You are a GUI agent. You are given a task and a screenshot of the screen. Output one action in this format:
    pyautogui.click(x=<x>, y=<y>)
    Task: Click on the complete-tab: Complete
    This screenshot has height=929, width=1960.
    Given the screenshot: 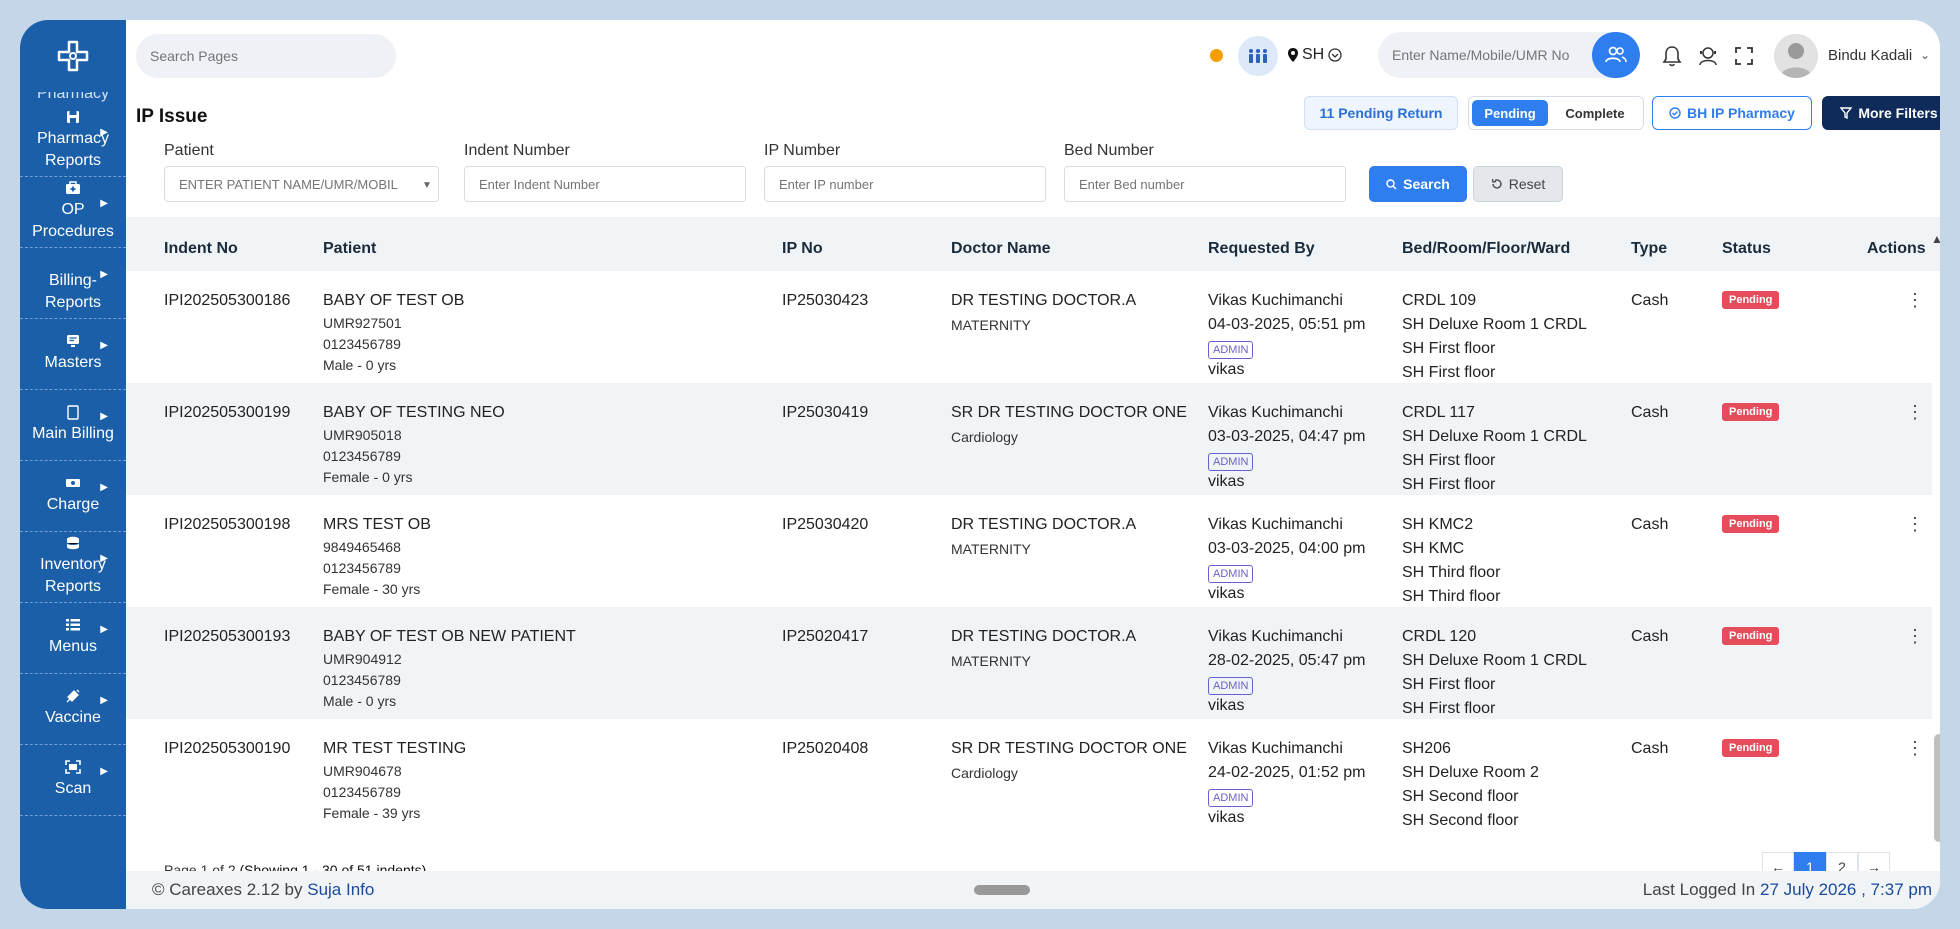 What is the action you would take?
    pyautogui.click(x=1595, y=113)
    